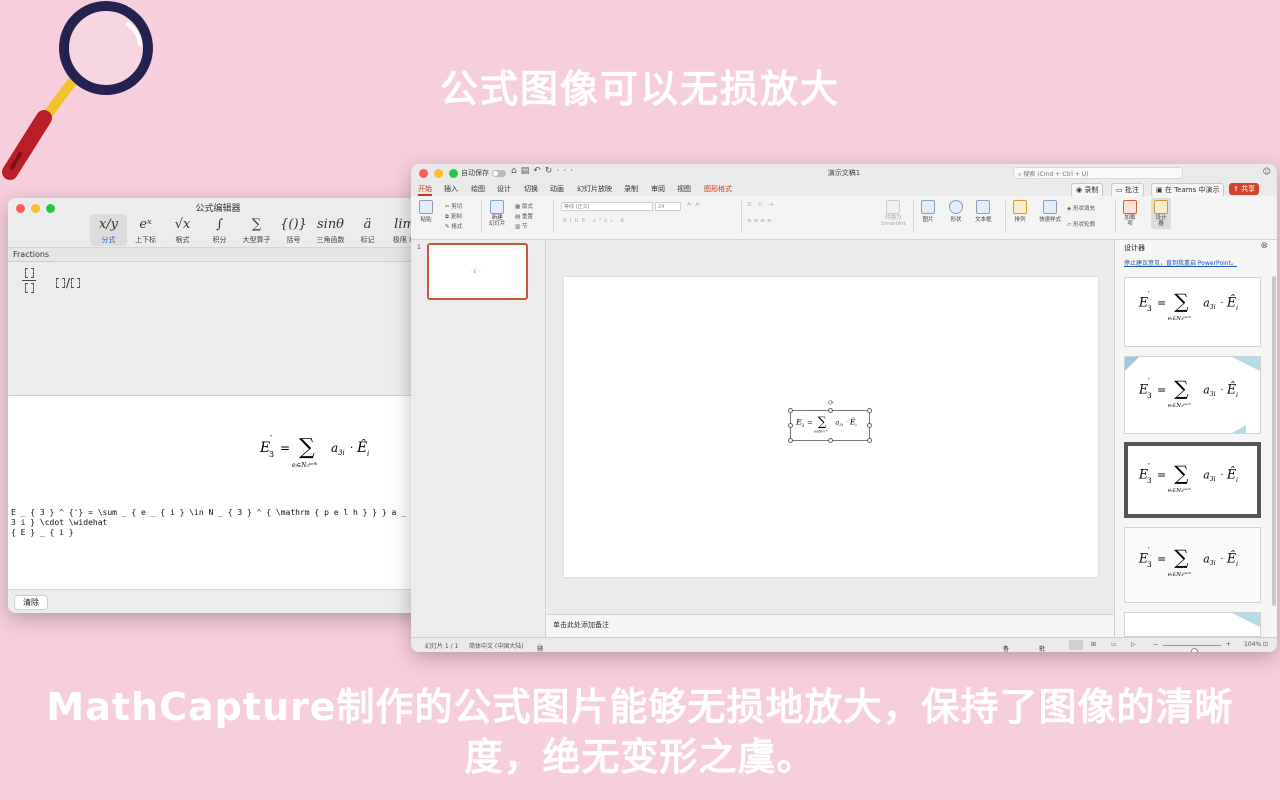 This screenshot has height=800, width=1280. I want to click on tab-animations: 动画, so click(557, 189).